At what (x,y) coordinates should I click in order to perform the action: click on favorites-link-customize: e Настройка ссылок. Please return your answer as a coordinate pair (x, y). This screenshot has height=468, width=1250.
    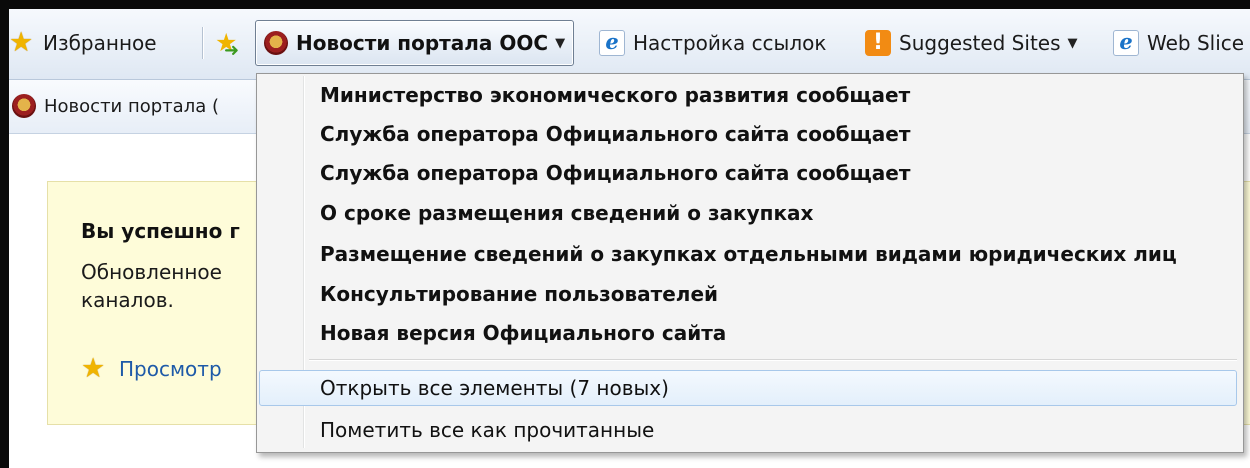
    Looking at the image, I should click on (712, 43).